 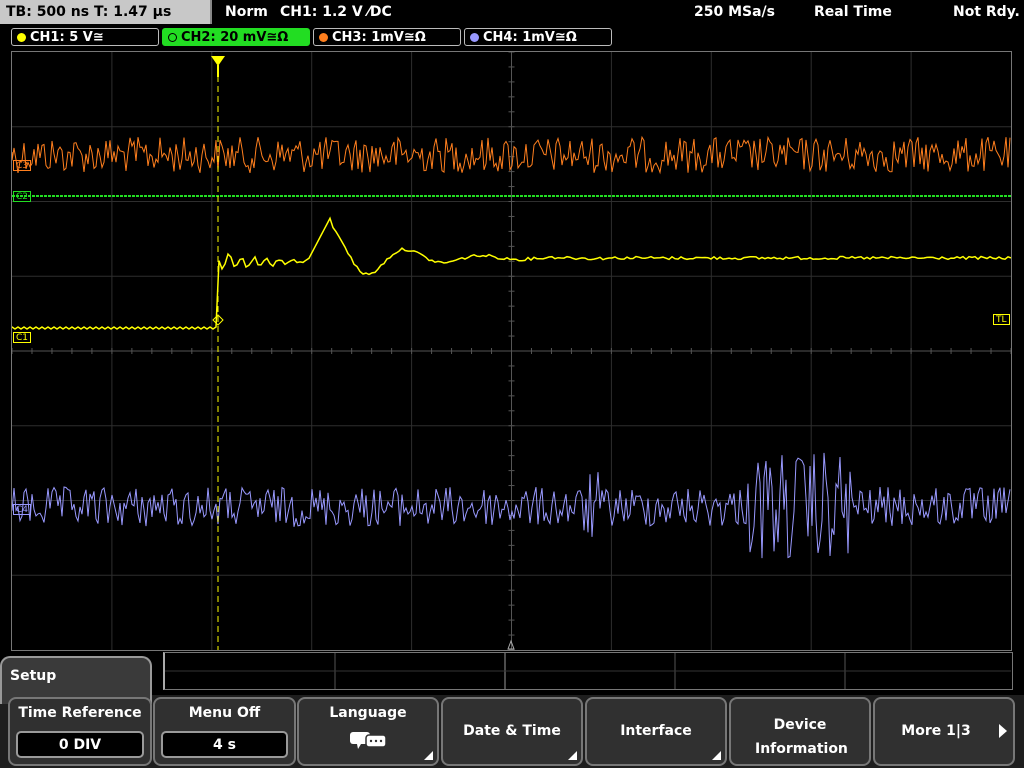 What do you see at coordinates (172, 37) in the screenshot?
I see `ch2-color-icon` at bounding box center [172, 37].